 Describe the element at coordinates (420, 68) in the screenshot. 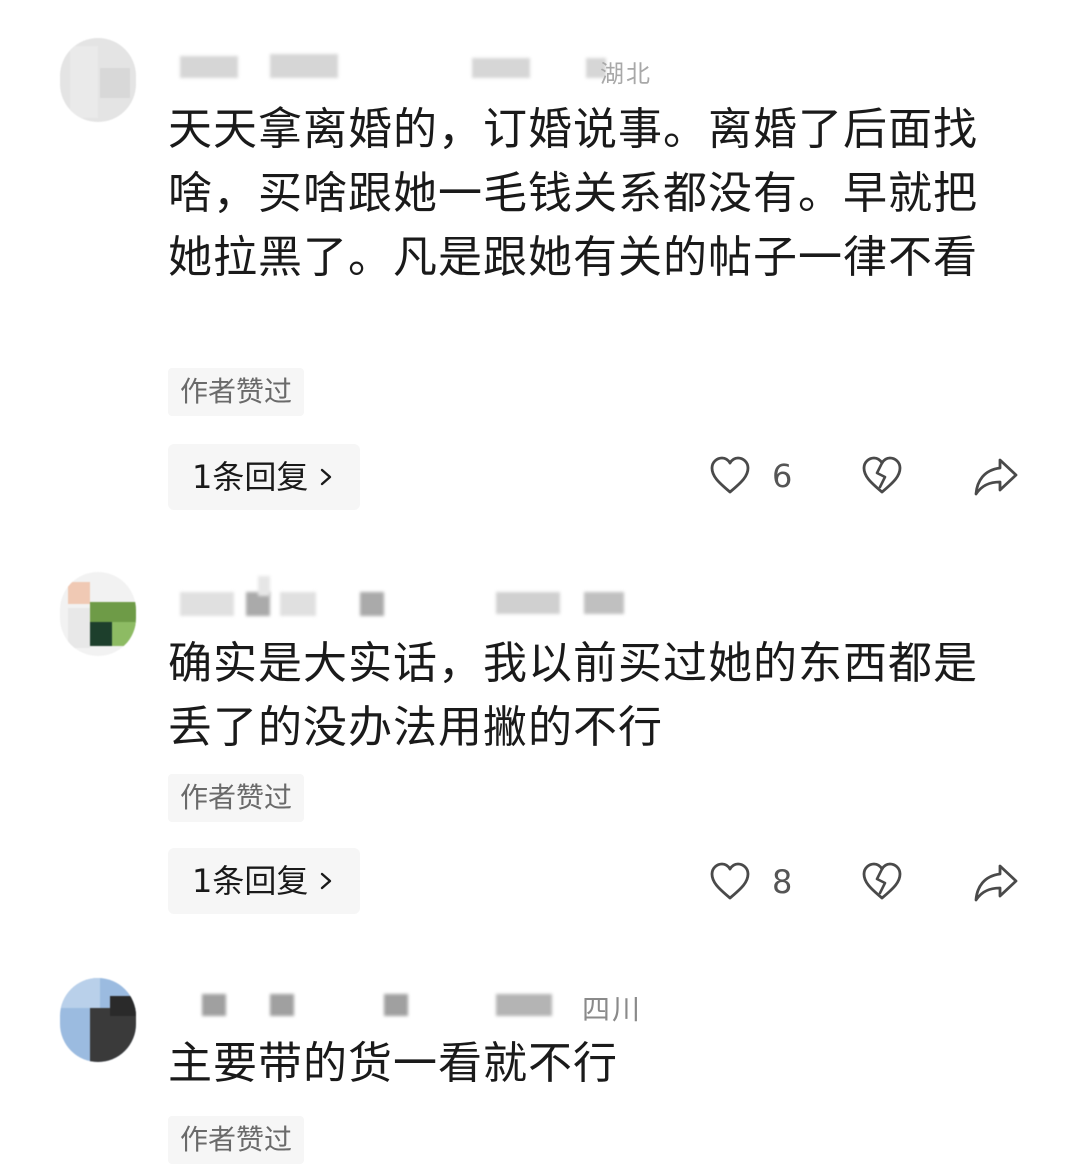

I see `comment-meta: 湖北` at that location.